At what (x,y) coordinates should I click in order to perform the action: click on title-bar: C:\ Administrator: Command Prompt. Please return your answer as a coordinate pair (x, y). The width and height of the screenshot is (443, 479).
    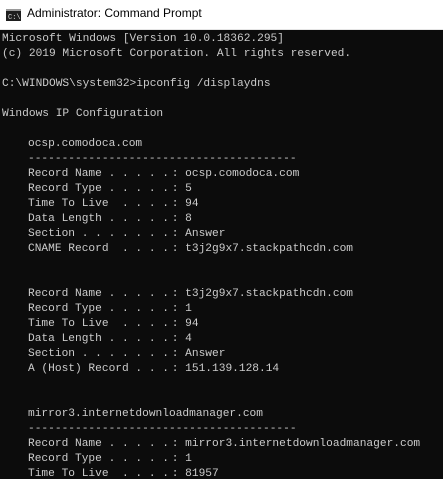
    Looking at the image, I should click on (221, 15).